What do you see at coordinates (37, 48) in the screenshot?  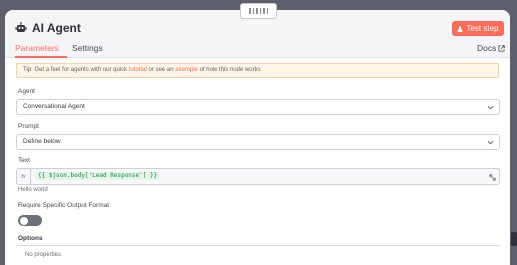 I see `tab-parameters: Parameters` at bounding box center [37, 48].